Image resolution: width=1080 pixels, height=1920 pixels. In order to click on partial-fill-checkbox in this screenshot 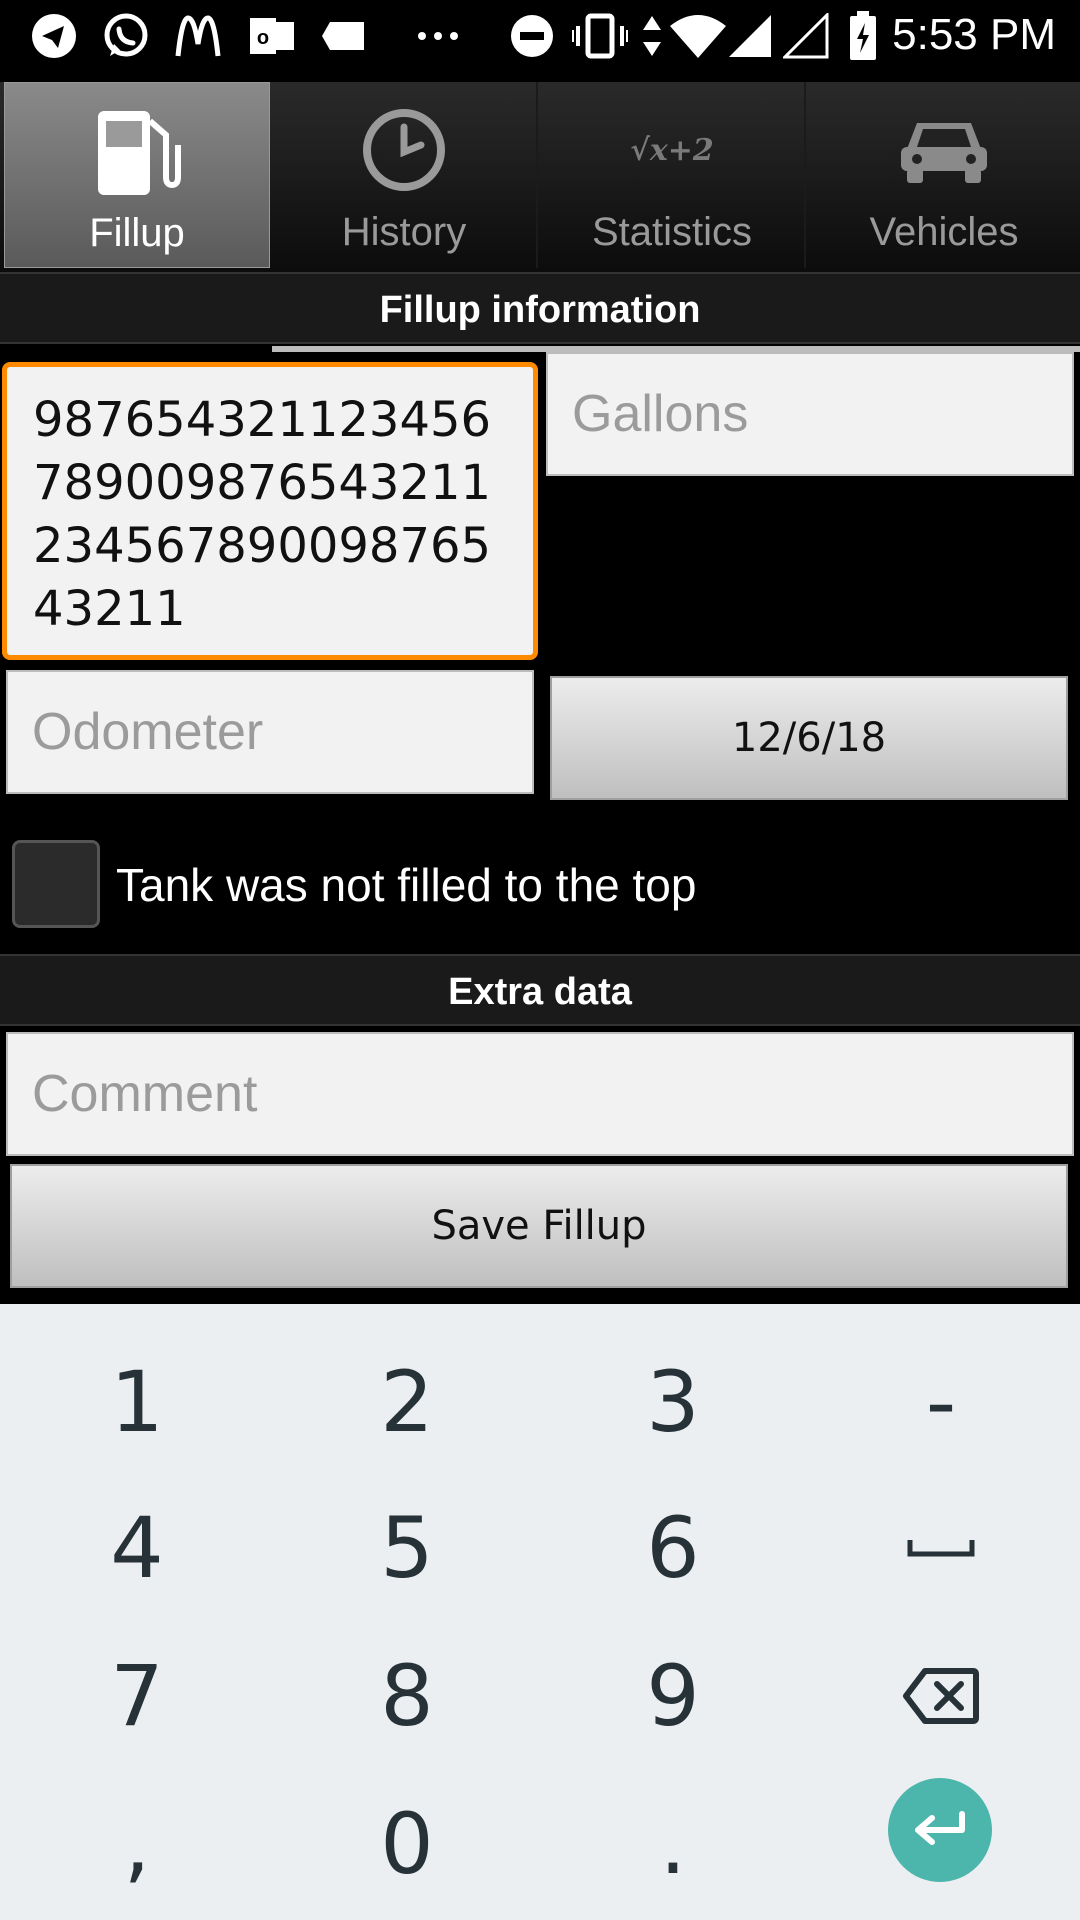, I will do `click(56, 884)`.